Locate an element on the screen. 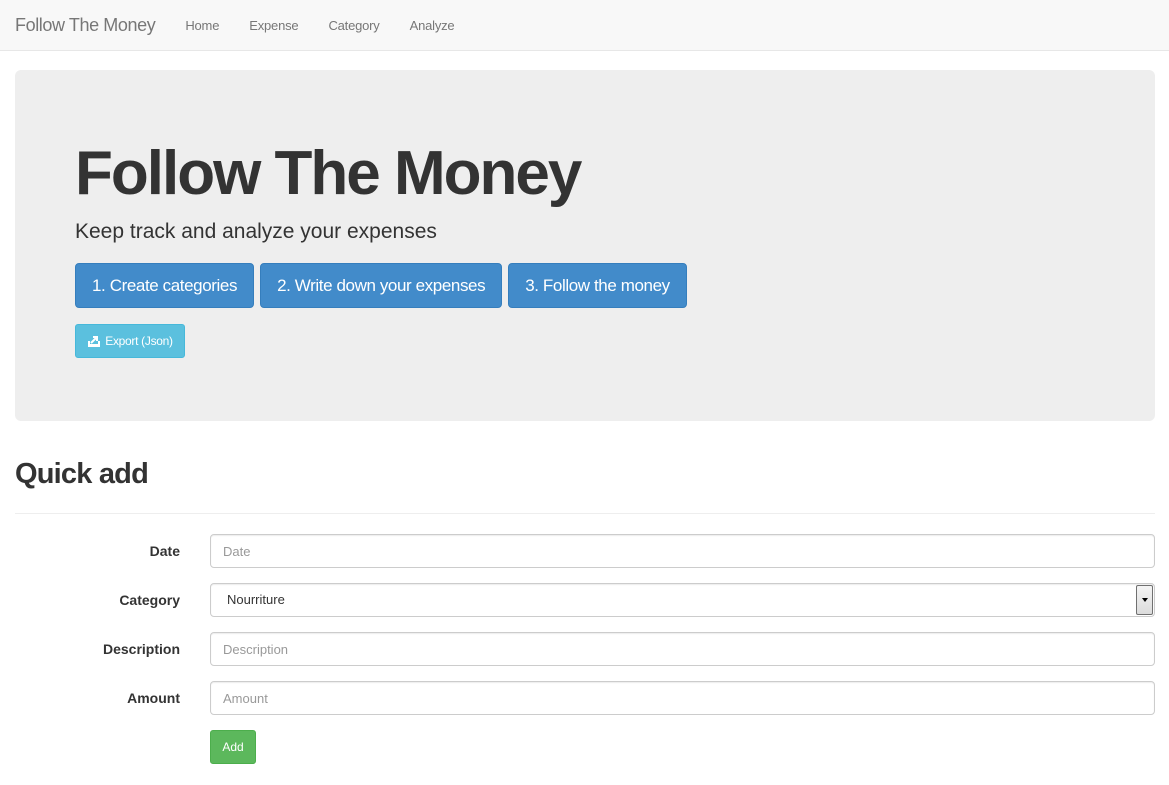  nav-home: Home is located at coordinates (202, 25).